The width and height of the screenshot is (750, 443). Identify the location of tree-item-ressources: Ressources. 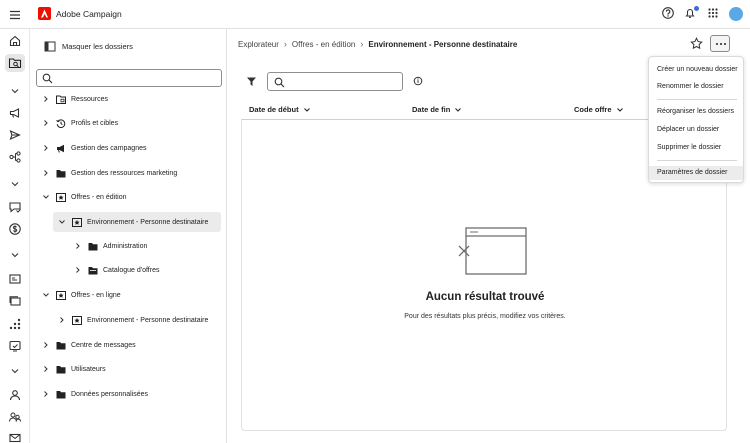
(75, 99).